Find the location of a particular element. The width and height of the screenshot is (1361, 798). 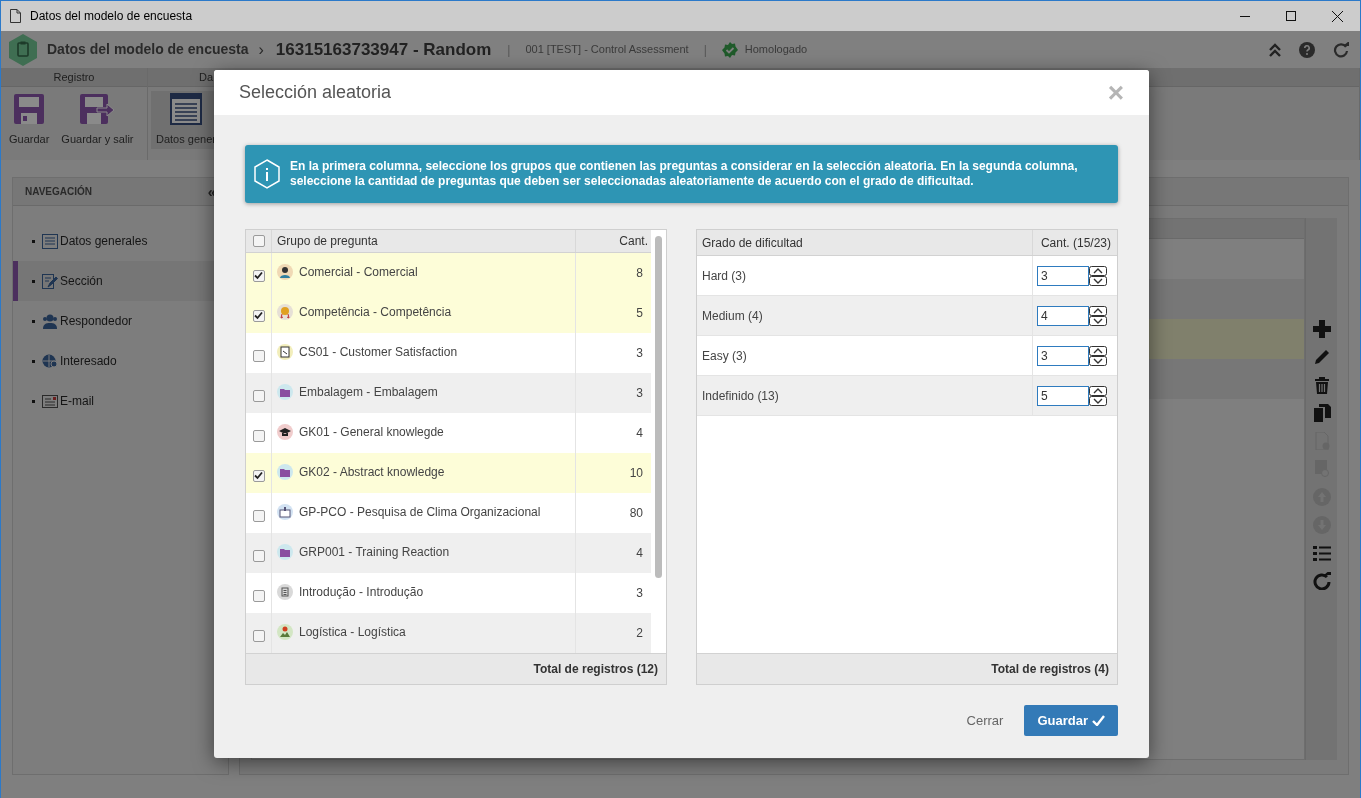

table-cell-text: Hard (3) is located at coordinates (724, 276).